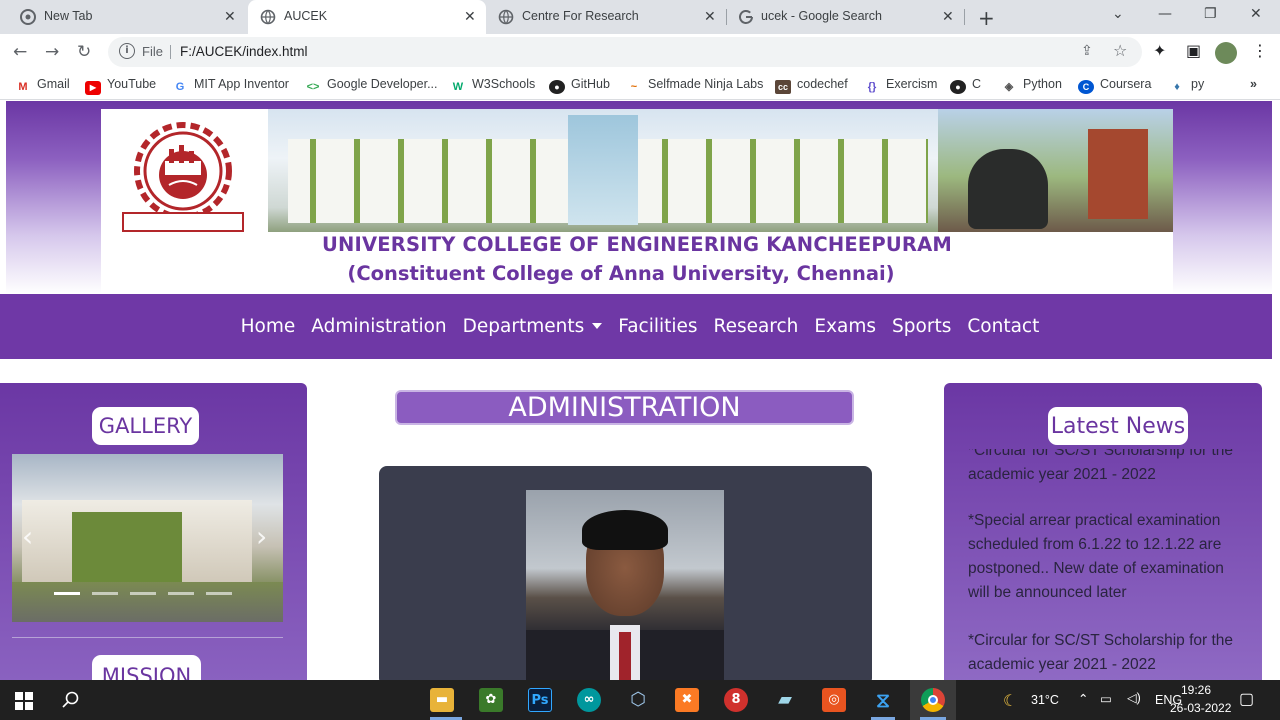  I want to click on ninja-icon: ~, so click(634, 87).